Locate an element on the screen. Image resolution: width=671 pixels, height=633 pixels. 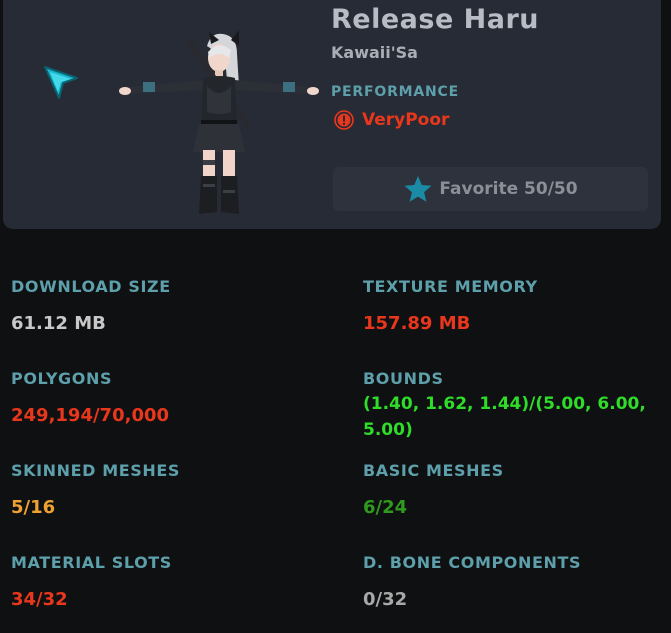
avatar-title: Release Haru is located at coordinates (435, 19).